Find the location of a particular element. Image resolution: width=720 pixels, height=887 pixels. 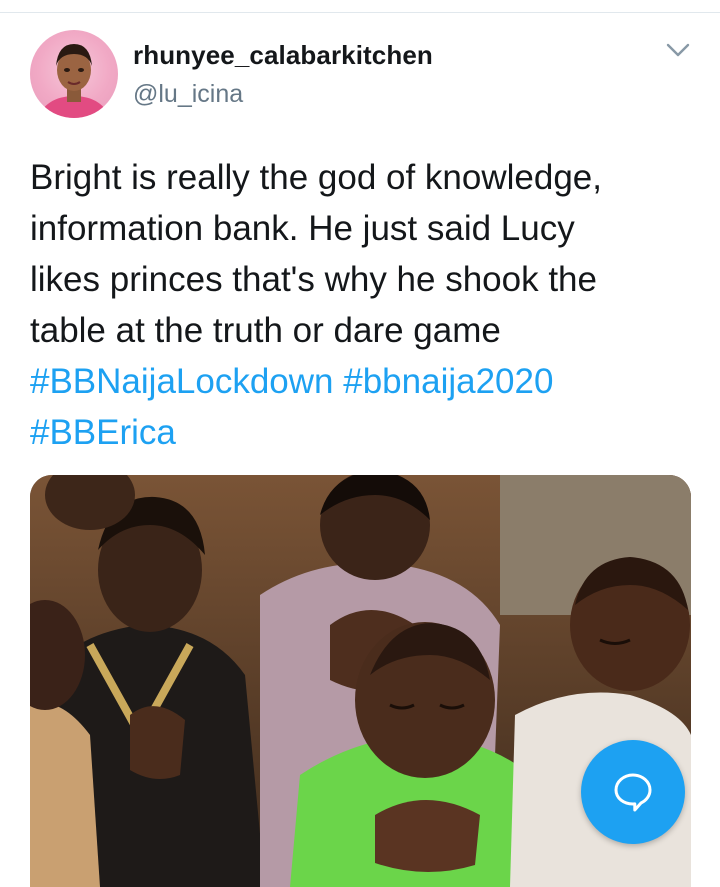

hashtag-link: #BBErica is located at coordinates (103, 432).